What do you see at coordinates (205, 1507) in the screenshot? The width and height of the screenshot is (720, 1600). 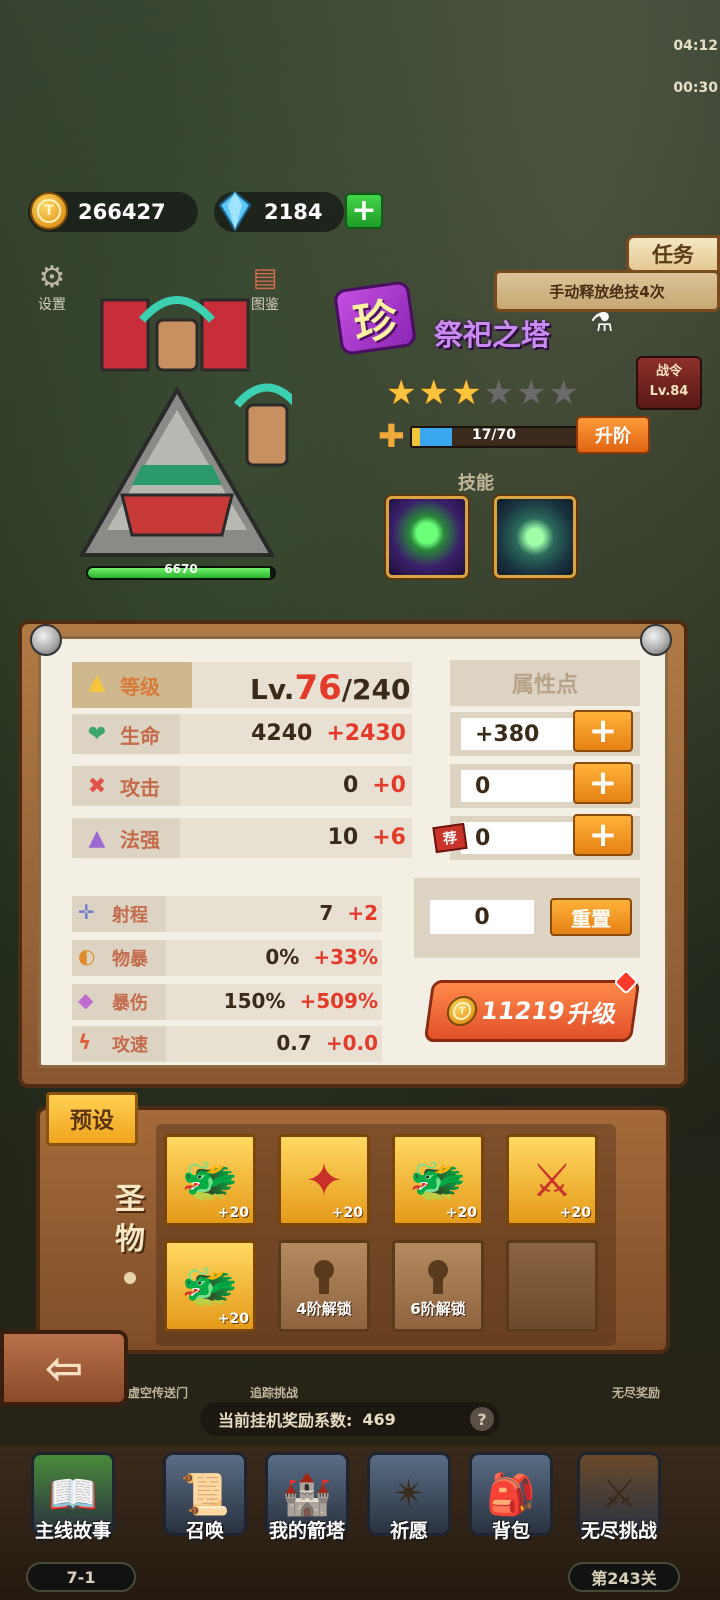 I see `nav-item: 📜 召唤` at bounding box center [205, 1507].